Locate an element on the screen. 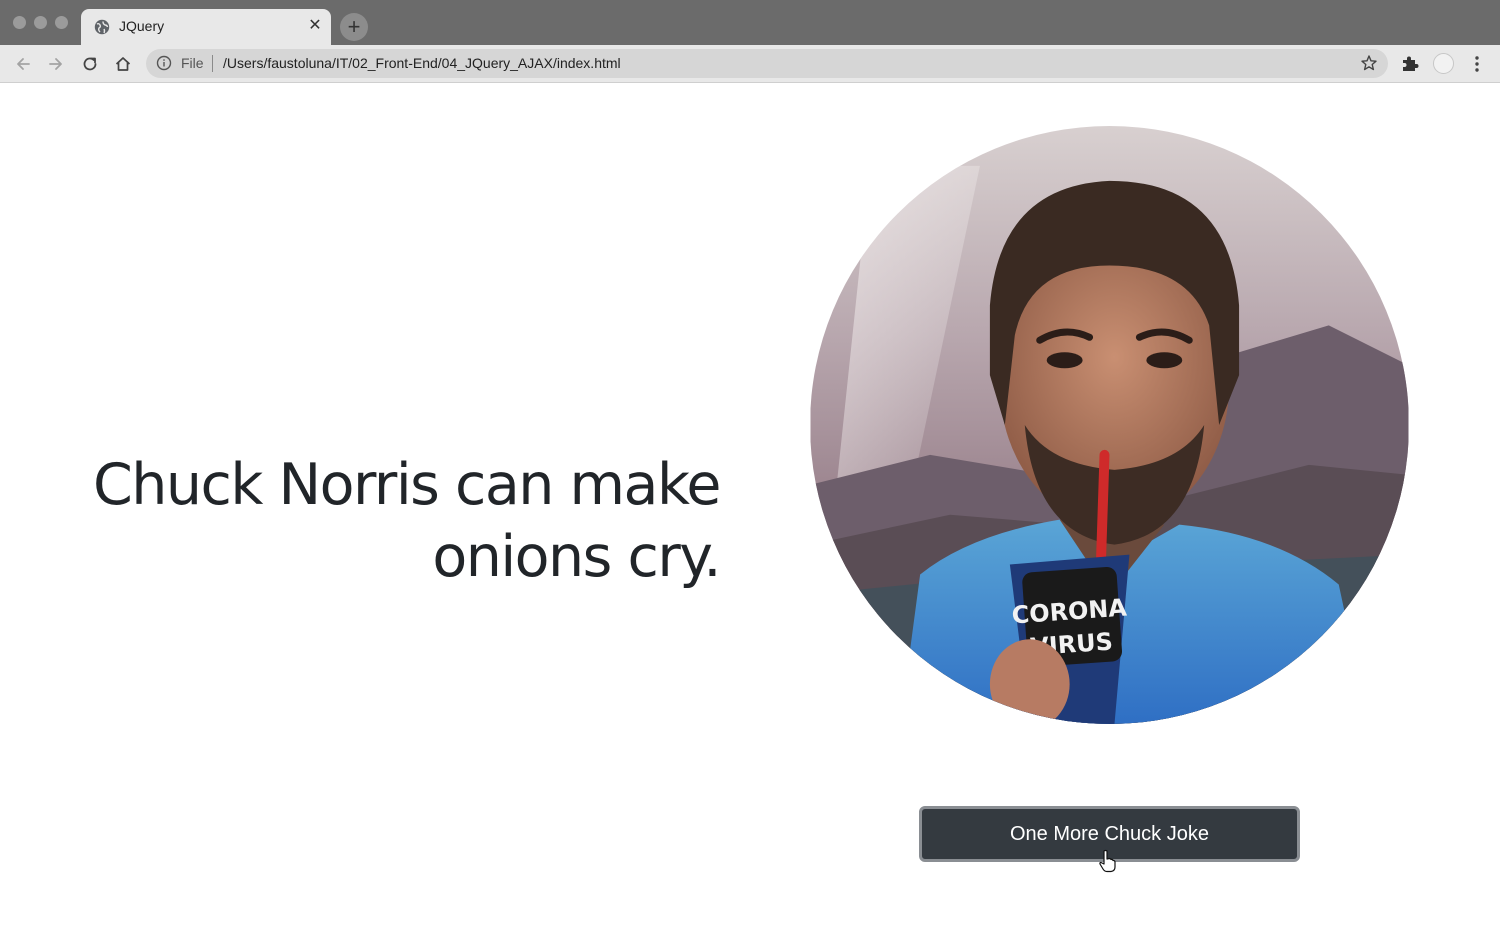  reload-icon is located at coordinates (90, 64).